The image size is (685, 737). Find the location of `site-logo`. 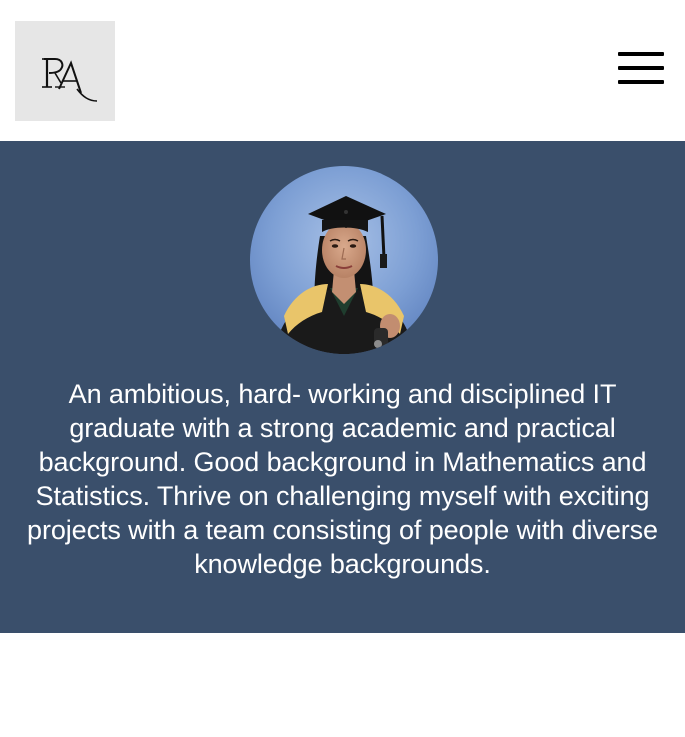

site-logo is located at coordinates (65, 71).